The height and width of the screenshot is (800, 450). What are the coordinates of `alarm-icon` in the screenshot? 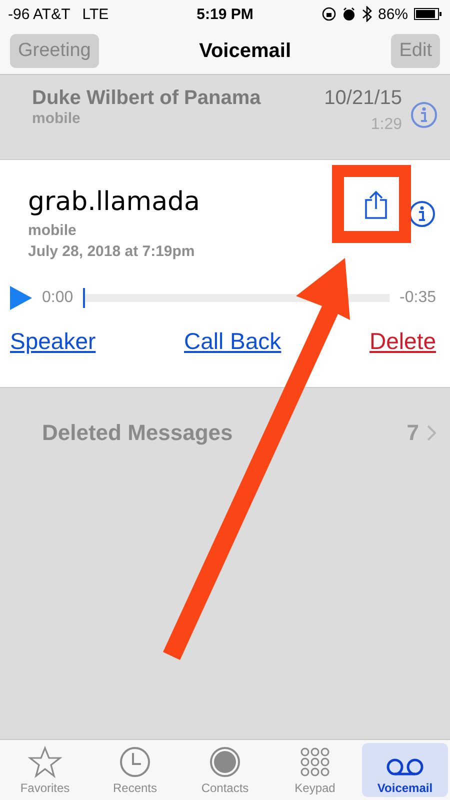 It's located at (349, 14).